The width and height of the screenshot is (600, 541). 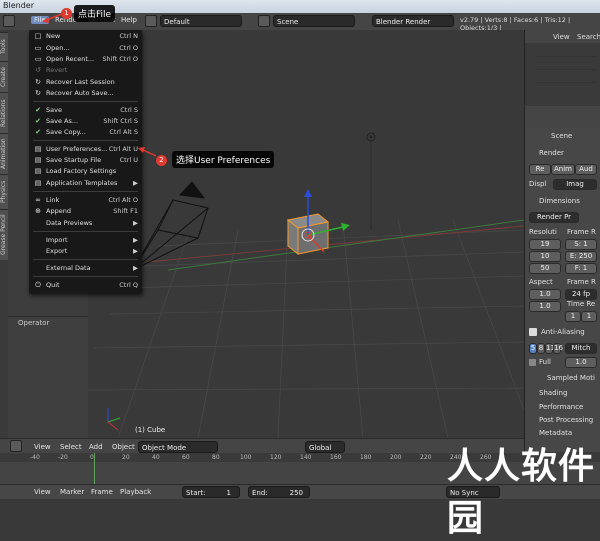 What do you see at coordinates (4, 234) in the screenshot?
I see `tab-grease-pencil: Grease Pencil` at bounding box center [4, 234].